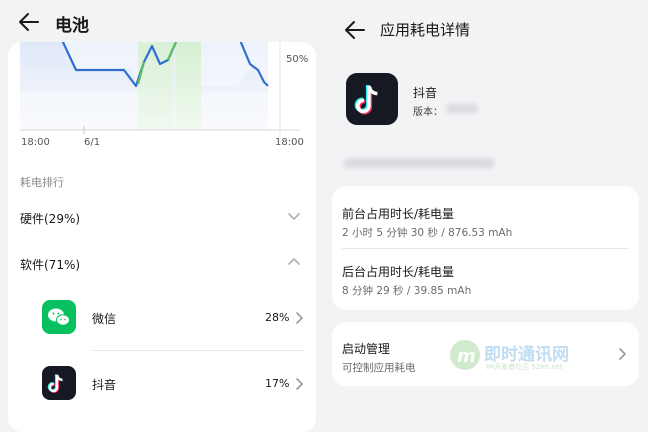 This screenshot has height=432, width=648. I want to click on page-title: 应用耗电详情, so click(425, 30).